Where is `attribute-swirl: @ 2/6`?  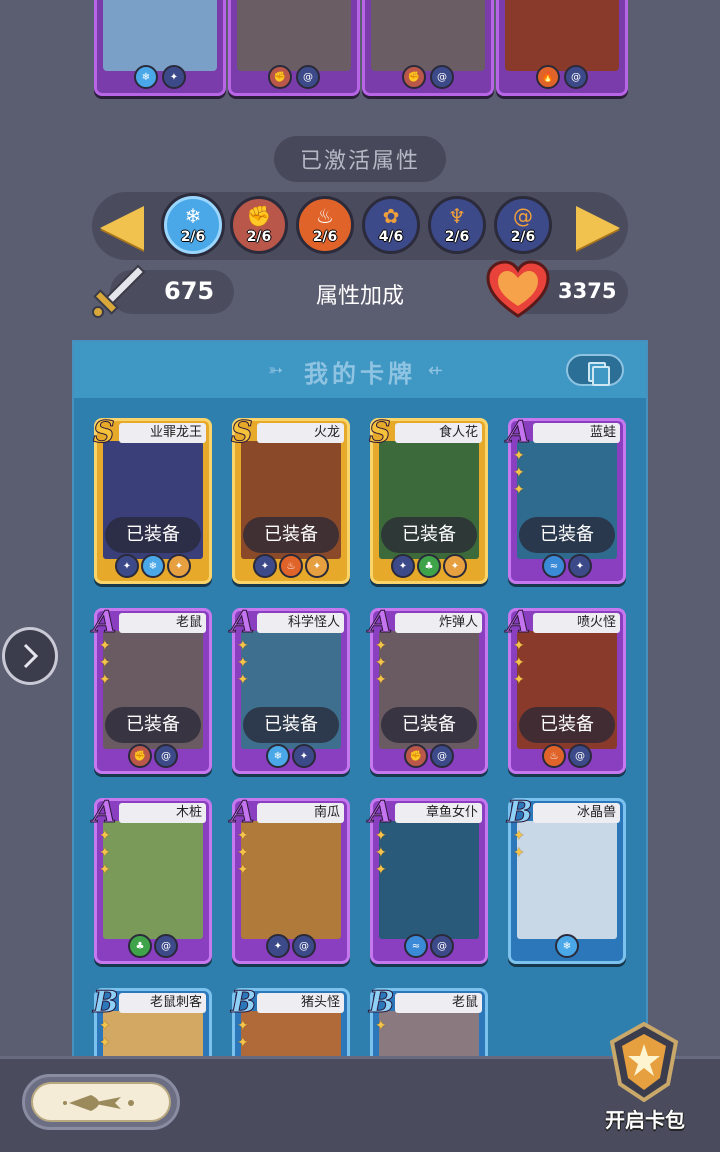 attribute-swirl: @ 2/6 is located at coordinates (523, 225).